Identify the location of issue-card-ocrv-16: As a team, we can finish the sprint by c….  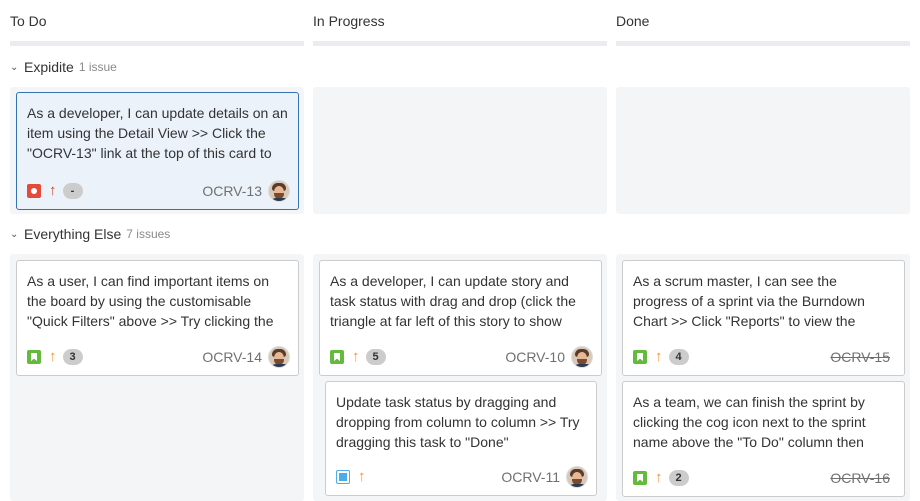
(763, 439).